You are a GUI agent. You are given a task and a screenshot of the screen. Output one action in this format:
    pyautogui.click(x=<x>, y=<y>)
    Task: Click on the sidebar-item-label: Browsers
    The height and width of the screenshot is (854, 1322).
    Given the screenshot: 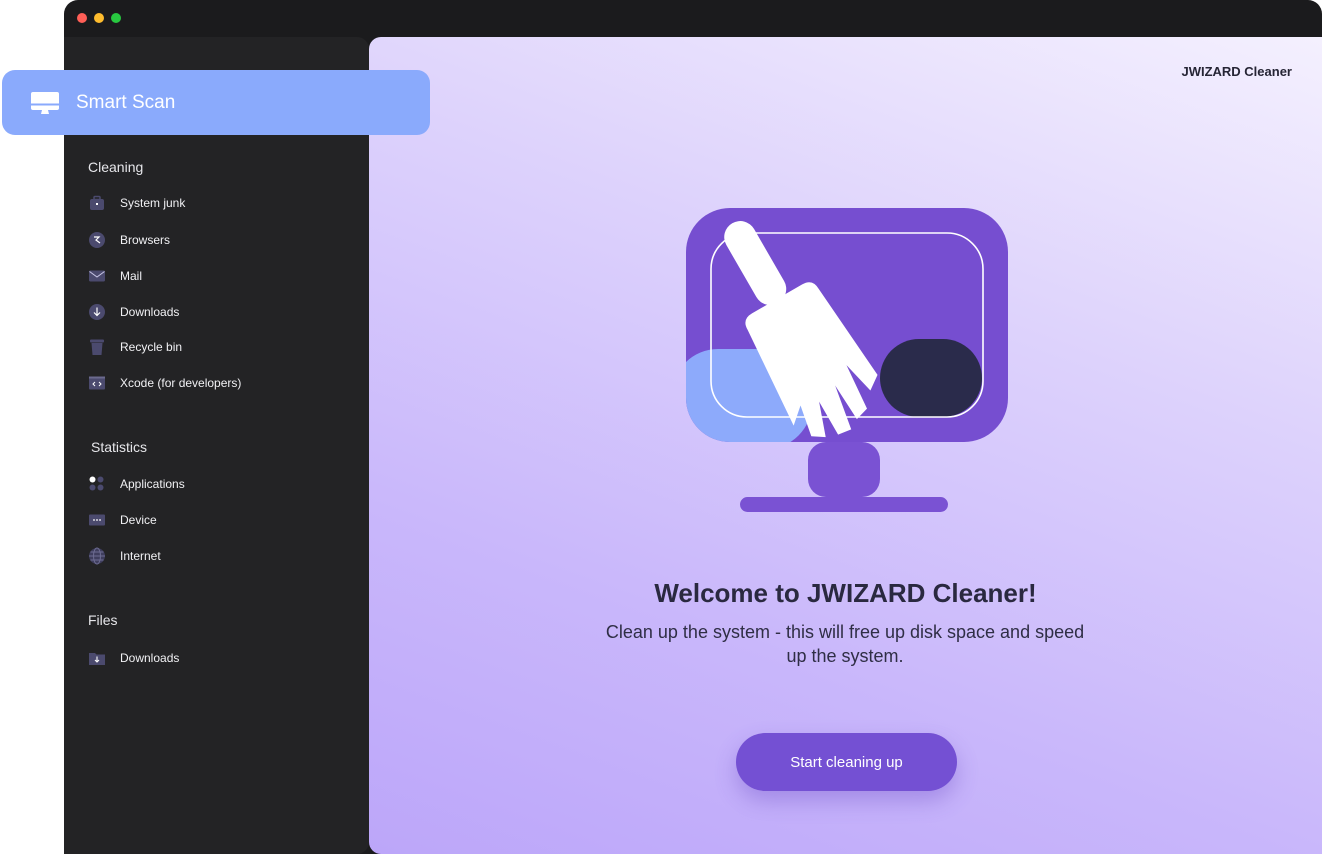 What is the action you would take?
    pyautogui.click(x=145, y=240)
    